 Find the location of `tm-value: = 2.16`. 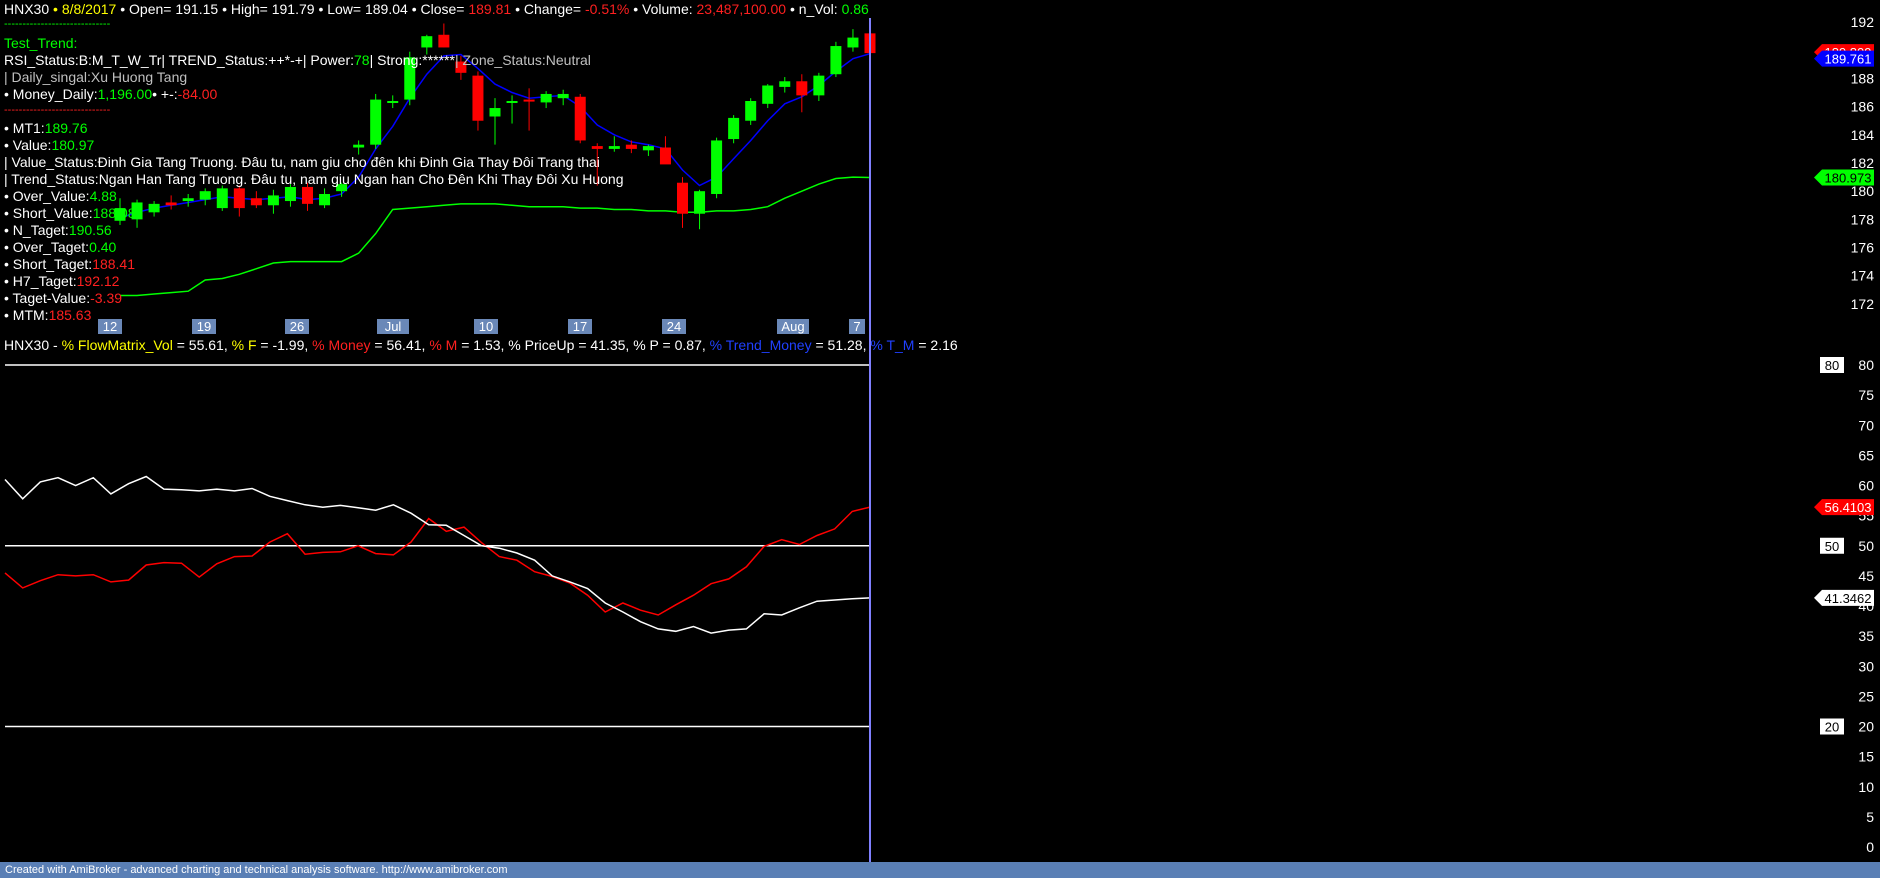

tm-value: = 2.16 is located at coordinates (938, 345).